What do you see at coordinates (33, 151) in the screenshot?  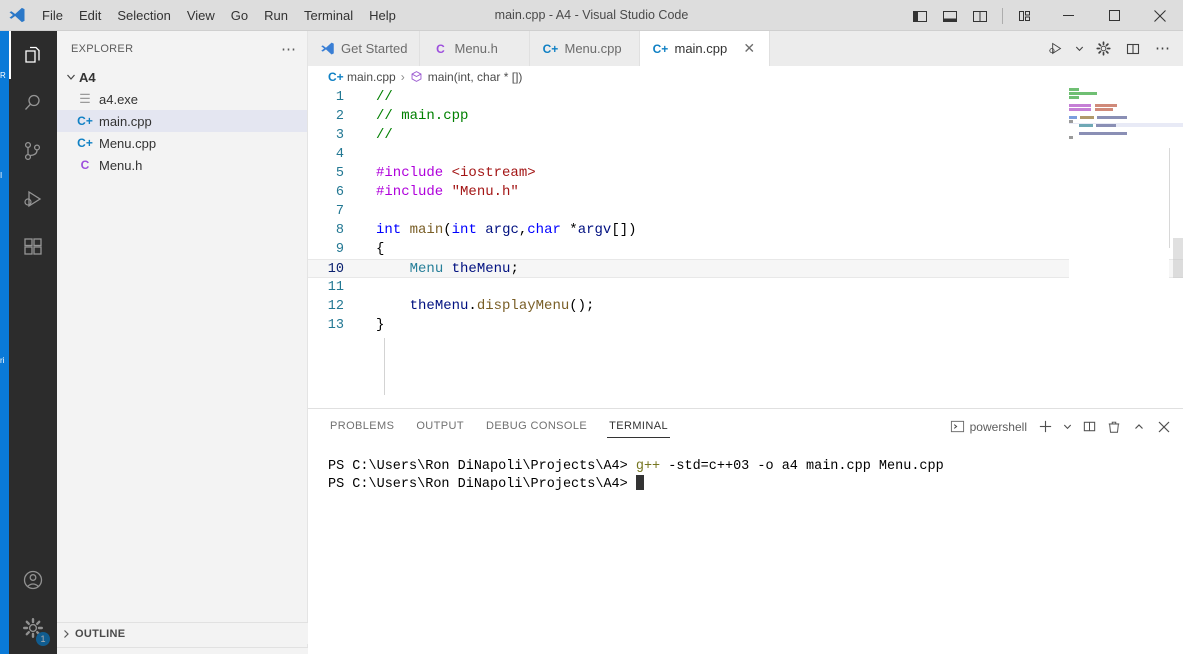 I see `activity-source-control-icon` at bounding box center [33, 151].